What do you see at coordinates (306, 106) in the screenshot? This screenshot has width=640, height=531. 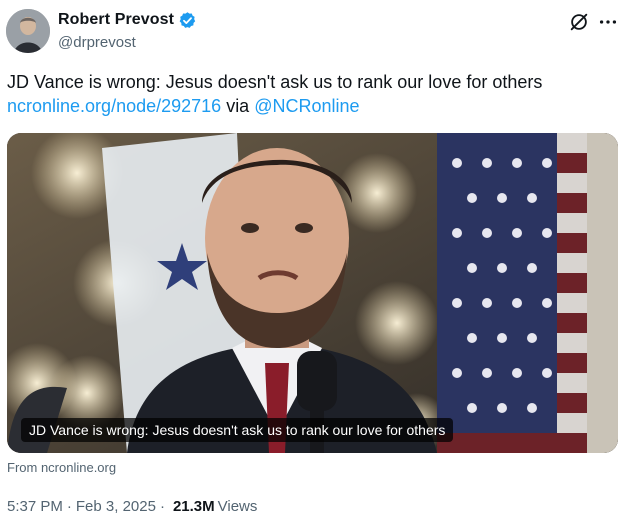 I see `mention-link: @NCRonline` at bounding box center [306, 106].